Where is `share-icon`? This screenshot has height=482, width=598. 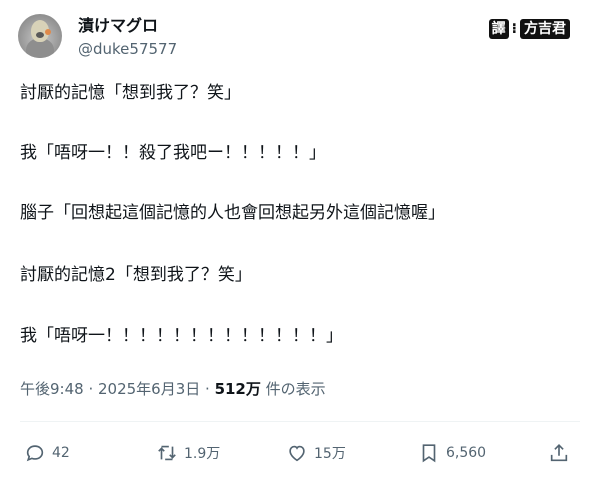
share-icon is located at coordinates (559, 453).